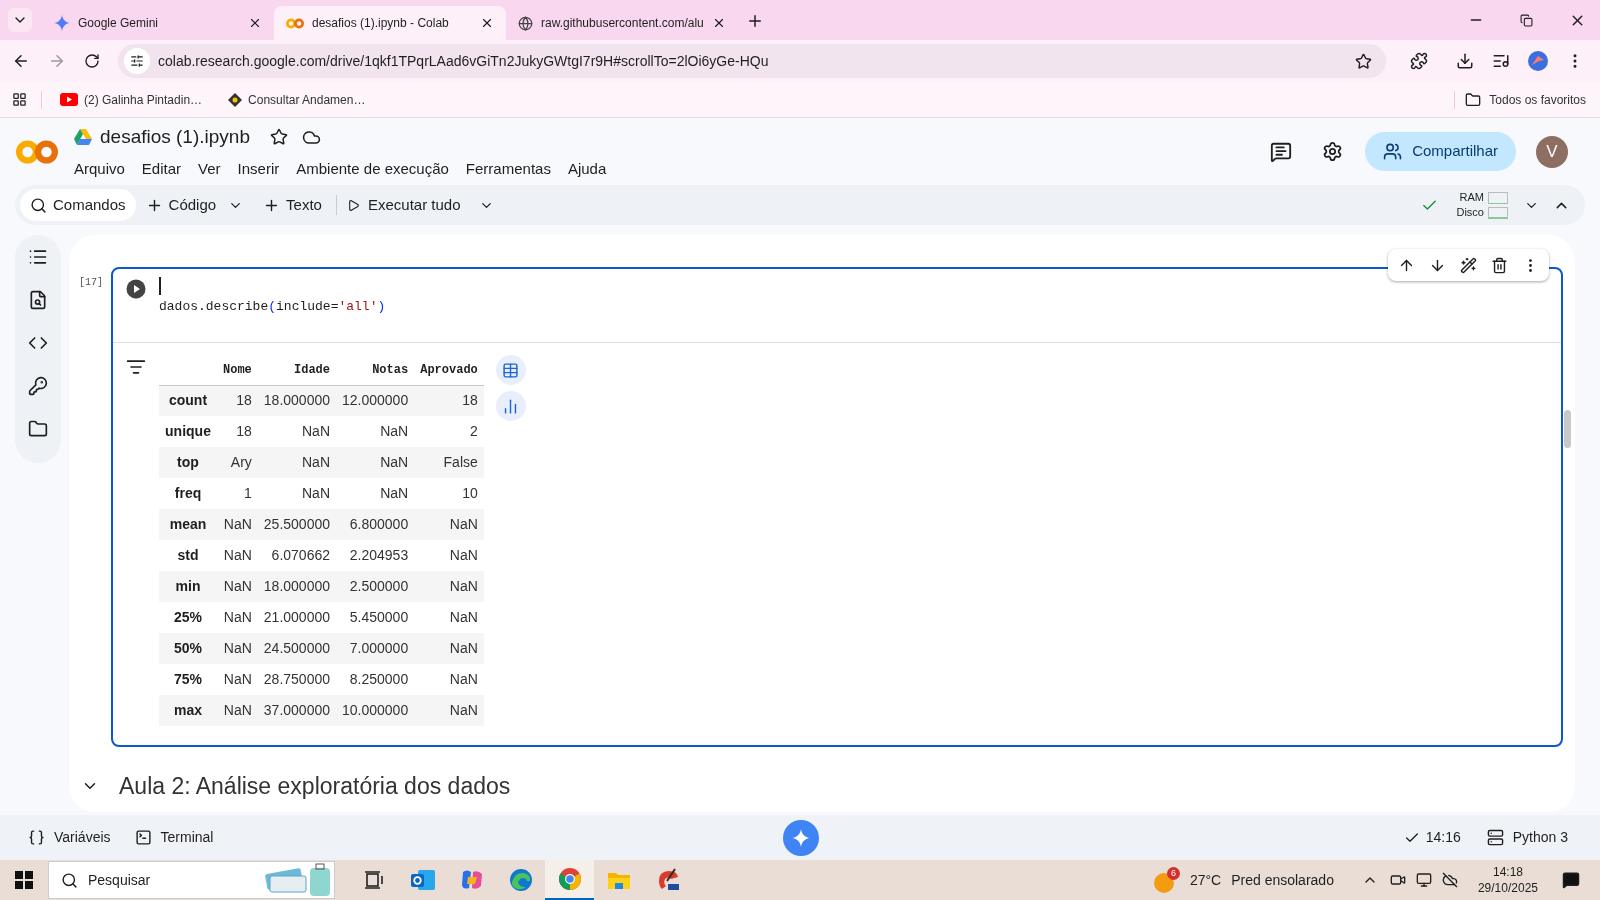  What do you see at coordinates (237, 462) in the screenshot?
I see `table-cell: Ary` at bounding box center [237, 462].